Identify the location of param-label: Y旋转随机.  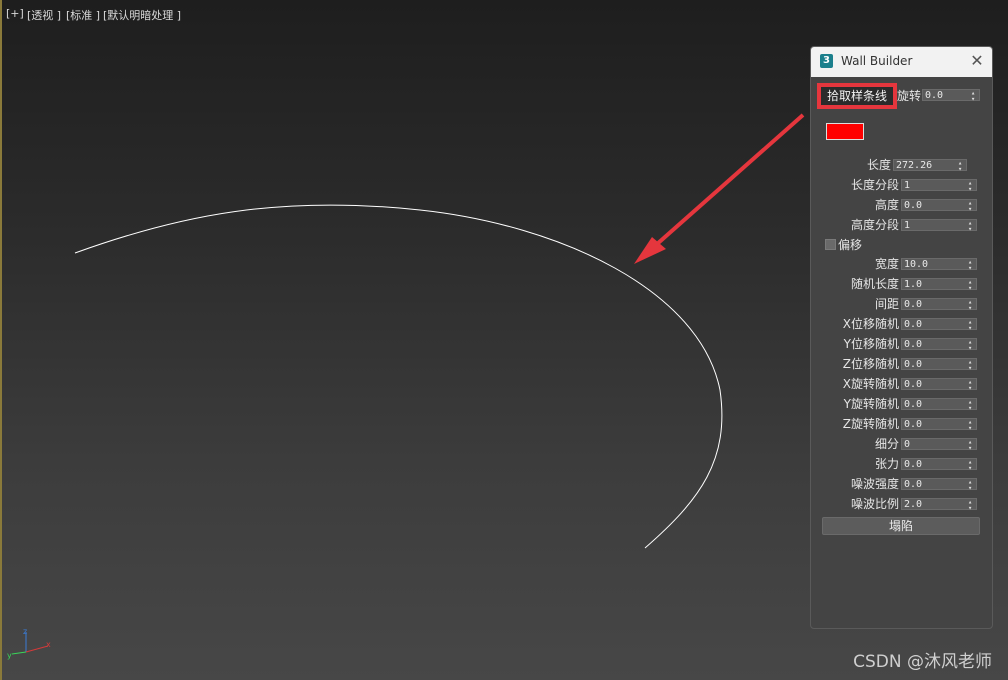
(871, 404).